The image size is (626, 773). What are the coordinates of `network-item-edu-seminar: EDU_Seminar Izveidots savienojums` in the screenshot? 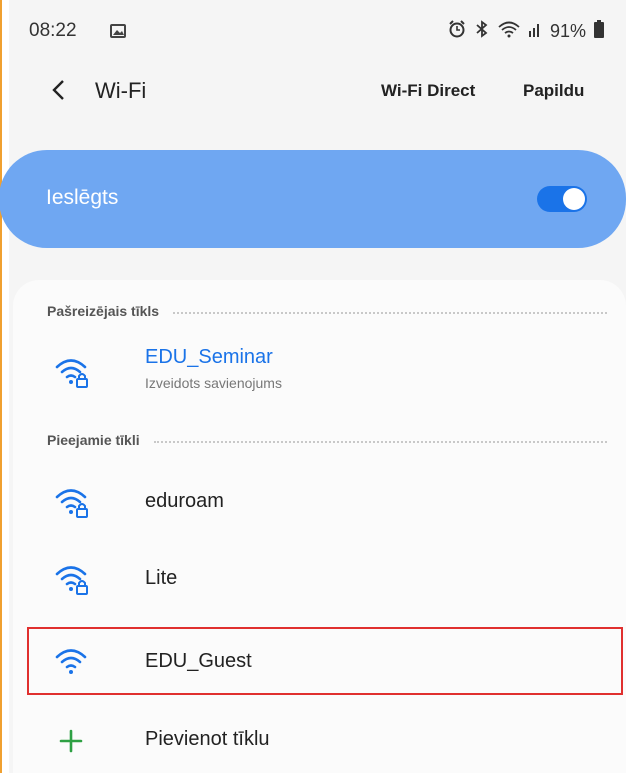 It's located at (319, 372).